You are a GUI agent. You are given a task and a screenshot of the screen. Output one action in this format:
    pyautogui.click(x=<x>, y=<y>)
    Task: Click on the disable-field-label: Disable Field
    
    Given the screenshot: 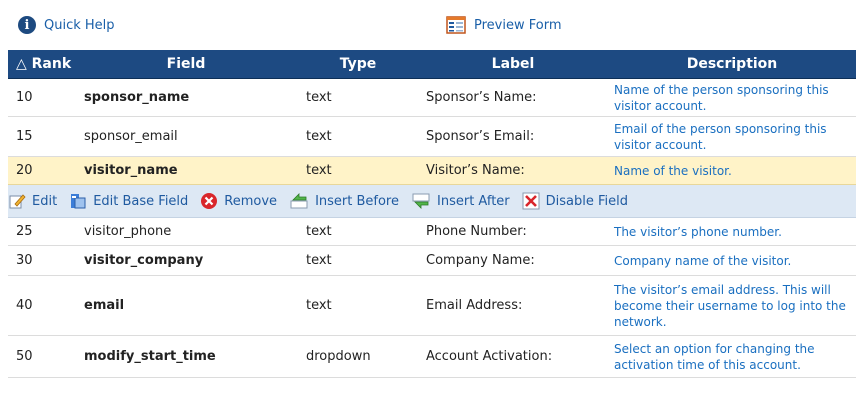 What is the action you would take?
    pyautogui.click(x=587, y=201)
    